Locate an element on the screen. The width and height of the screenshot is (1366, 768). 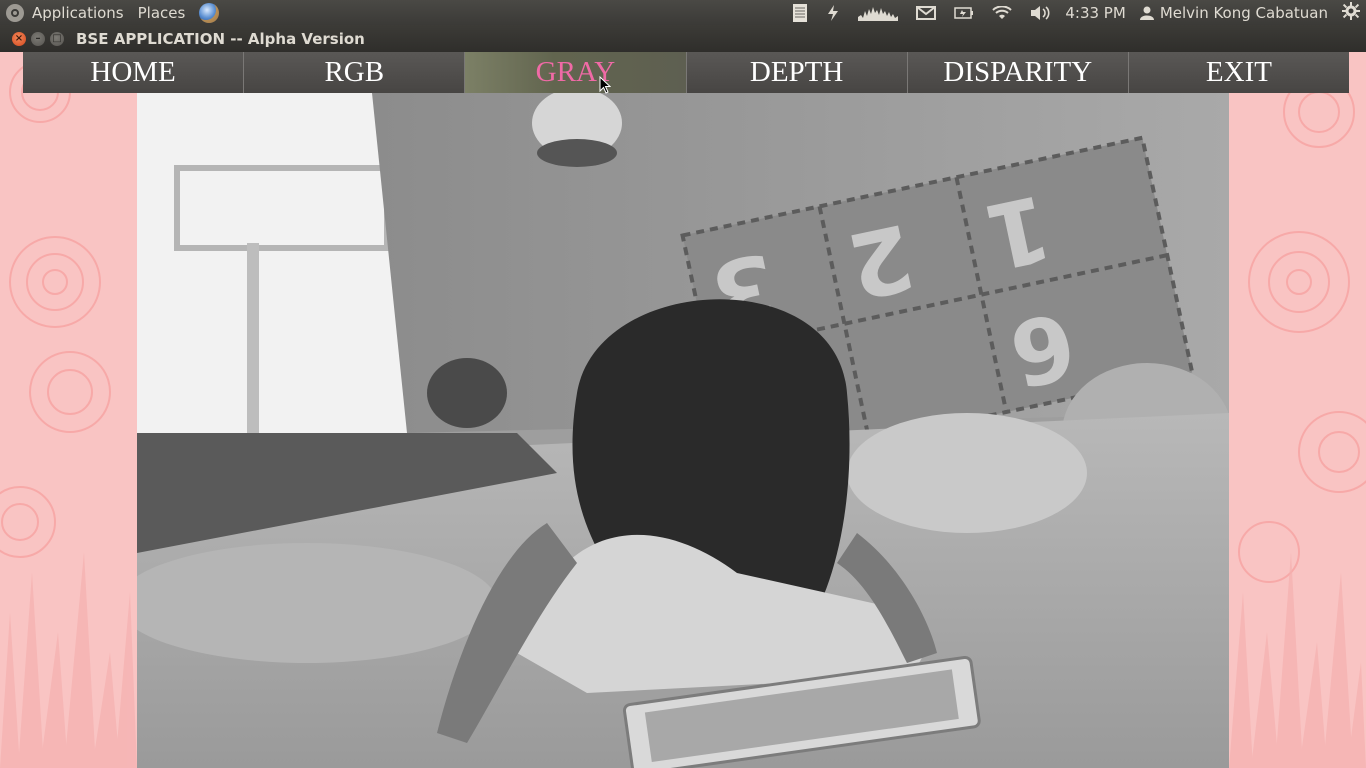
window-maximize-button: □ is located at coordinates (57, 38).